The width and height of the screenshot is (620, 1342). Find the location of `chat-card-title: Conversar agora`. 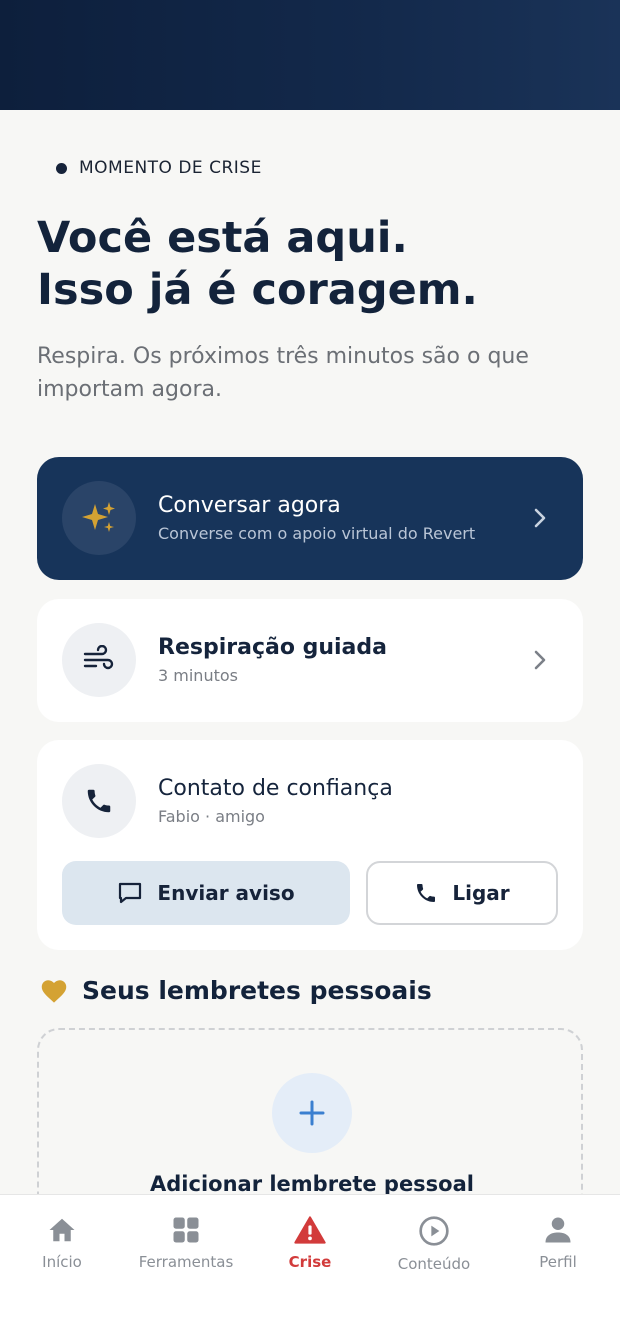

chat-card-title: Conversar agora is located at coordinates (249, 505).